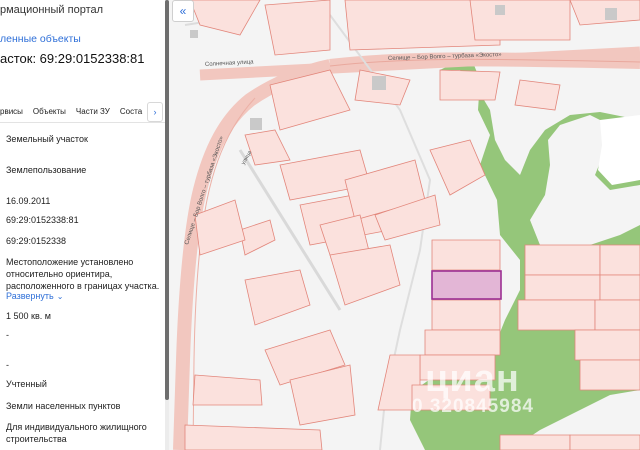 The width and height of the screenshot is (640, 450). What do you see at coordinates (60, 296) in the screenshot?
I see `chevron-down-icon: ⌄` at bounding box center [60, 296].